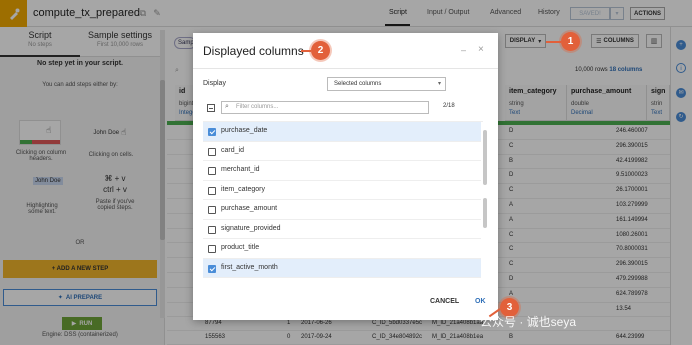 The image size is (692, 345). Describe the element at coordinates (240, 247) in the screenshot. I see `column-option-label: product_title` at that location.